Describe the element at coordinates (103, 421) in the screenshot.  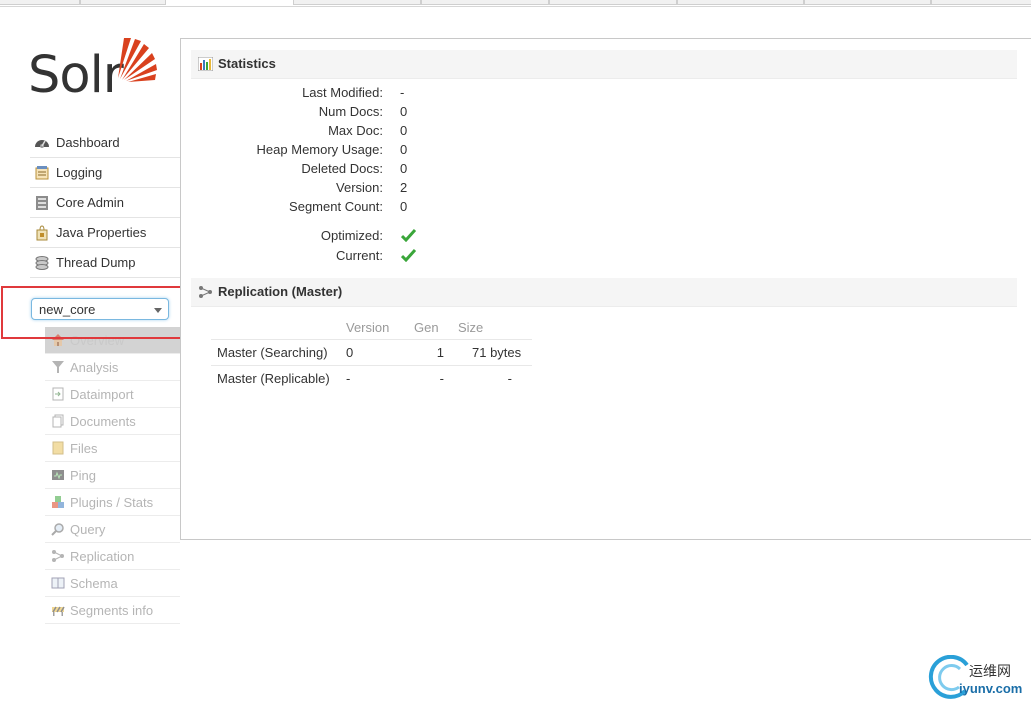
I see `core-menu-item-label: Documents` at that location.